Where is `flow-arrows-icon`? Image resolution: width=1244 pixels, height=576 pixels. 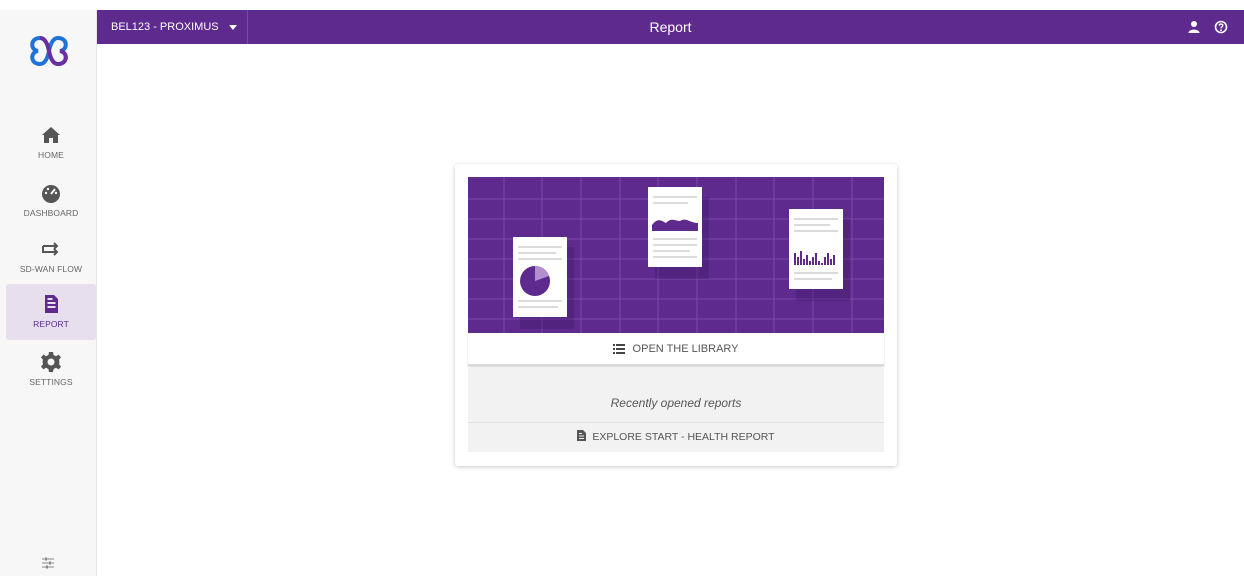 flow-arrows-icon is located at coordinates (50, 249).